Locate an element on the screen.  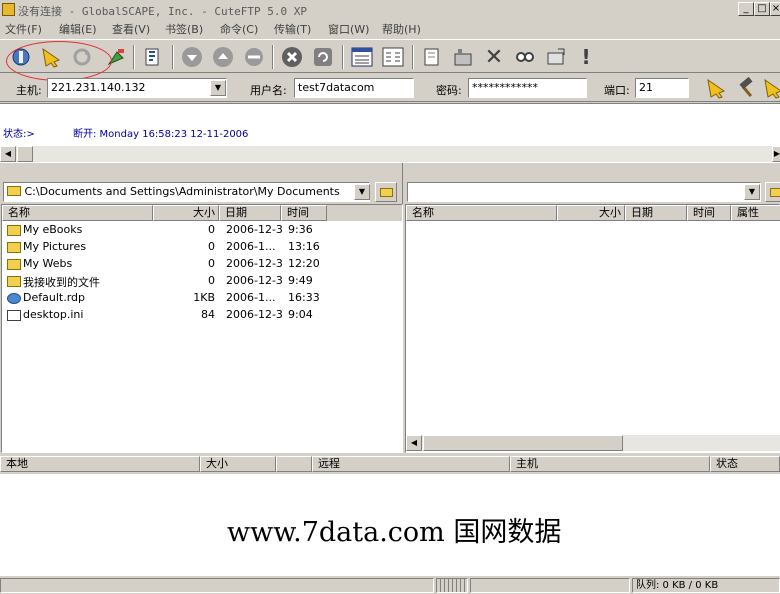
view-list-icon is located at coordinates (362, 57).